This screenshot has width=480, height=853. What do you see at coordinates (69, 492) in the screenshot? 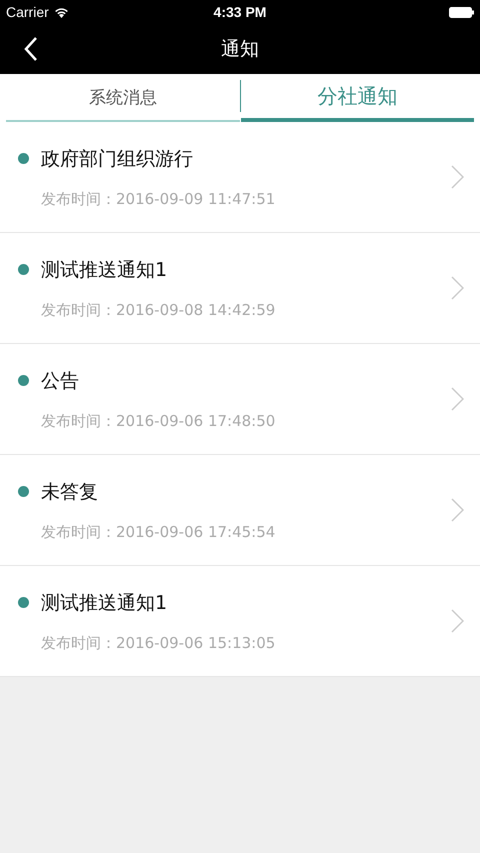
I see `notice-title: 未答复` at bounding box center [69, 492].